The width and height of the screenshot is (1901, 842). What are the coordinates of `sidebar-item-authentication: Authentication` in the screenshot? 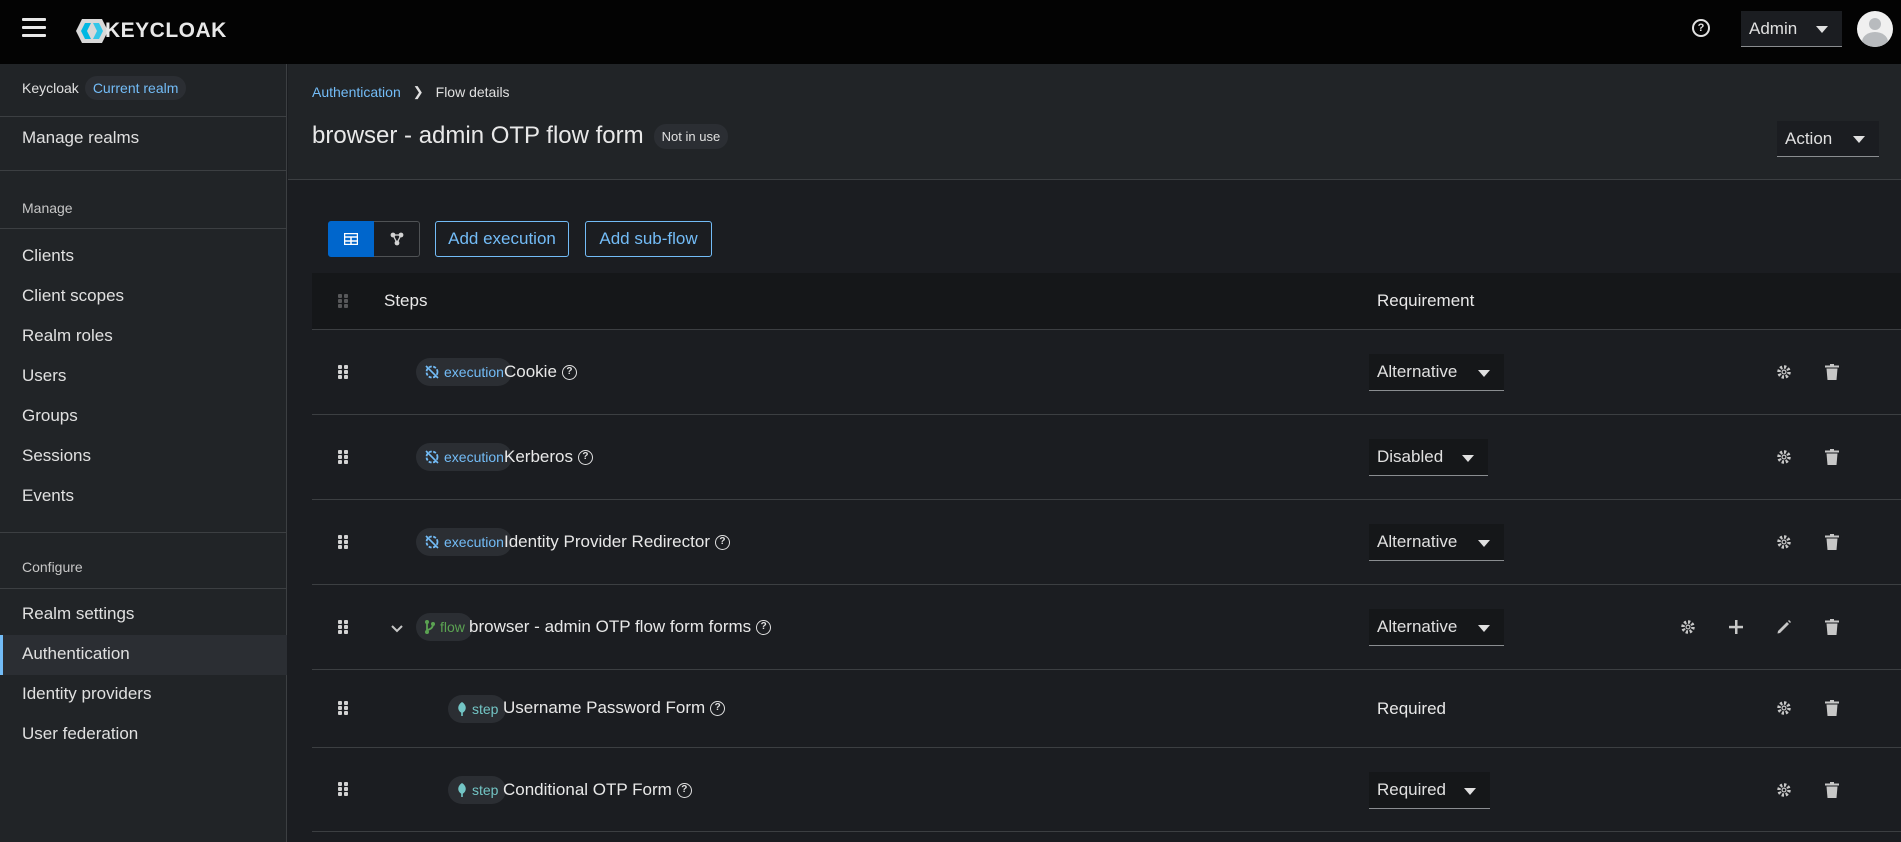 It's located at (76, 654).